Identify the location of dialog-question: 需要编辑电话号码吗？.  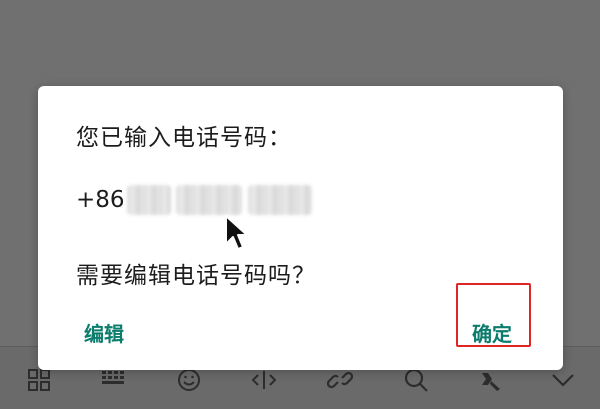
(196, 276).